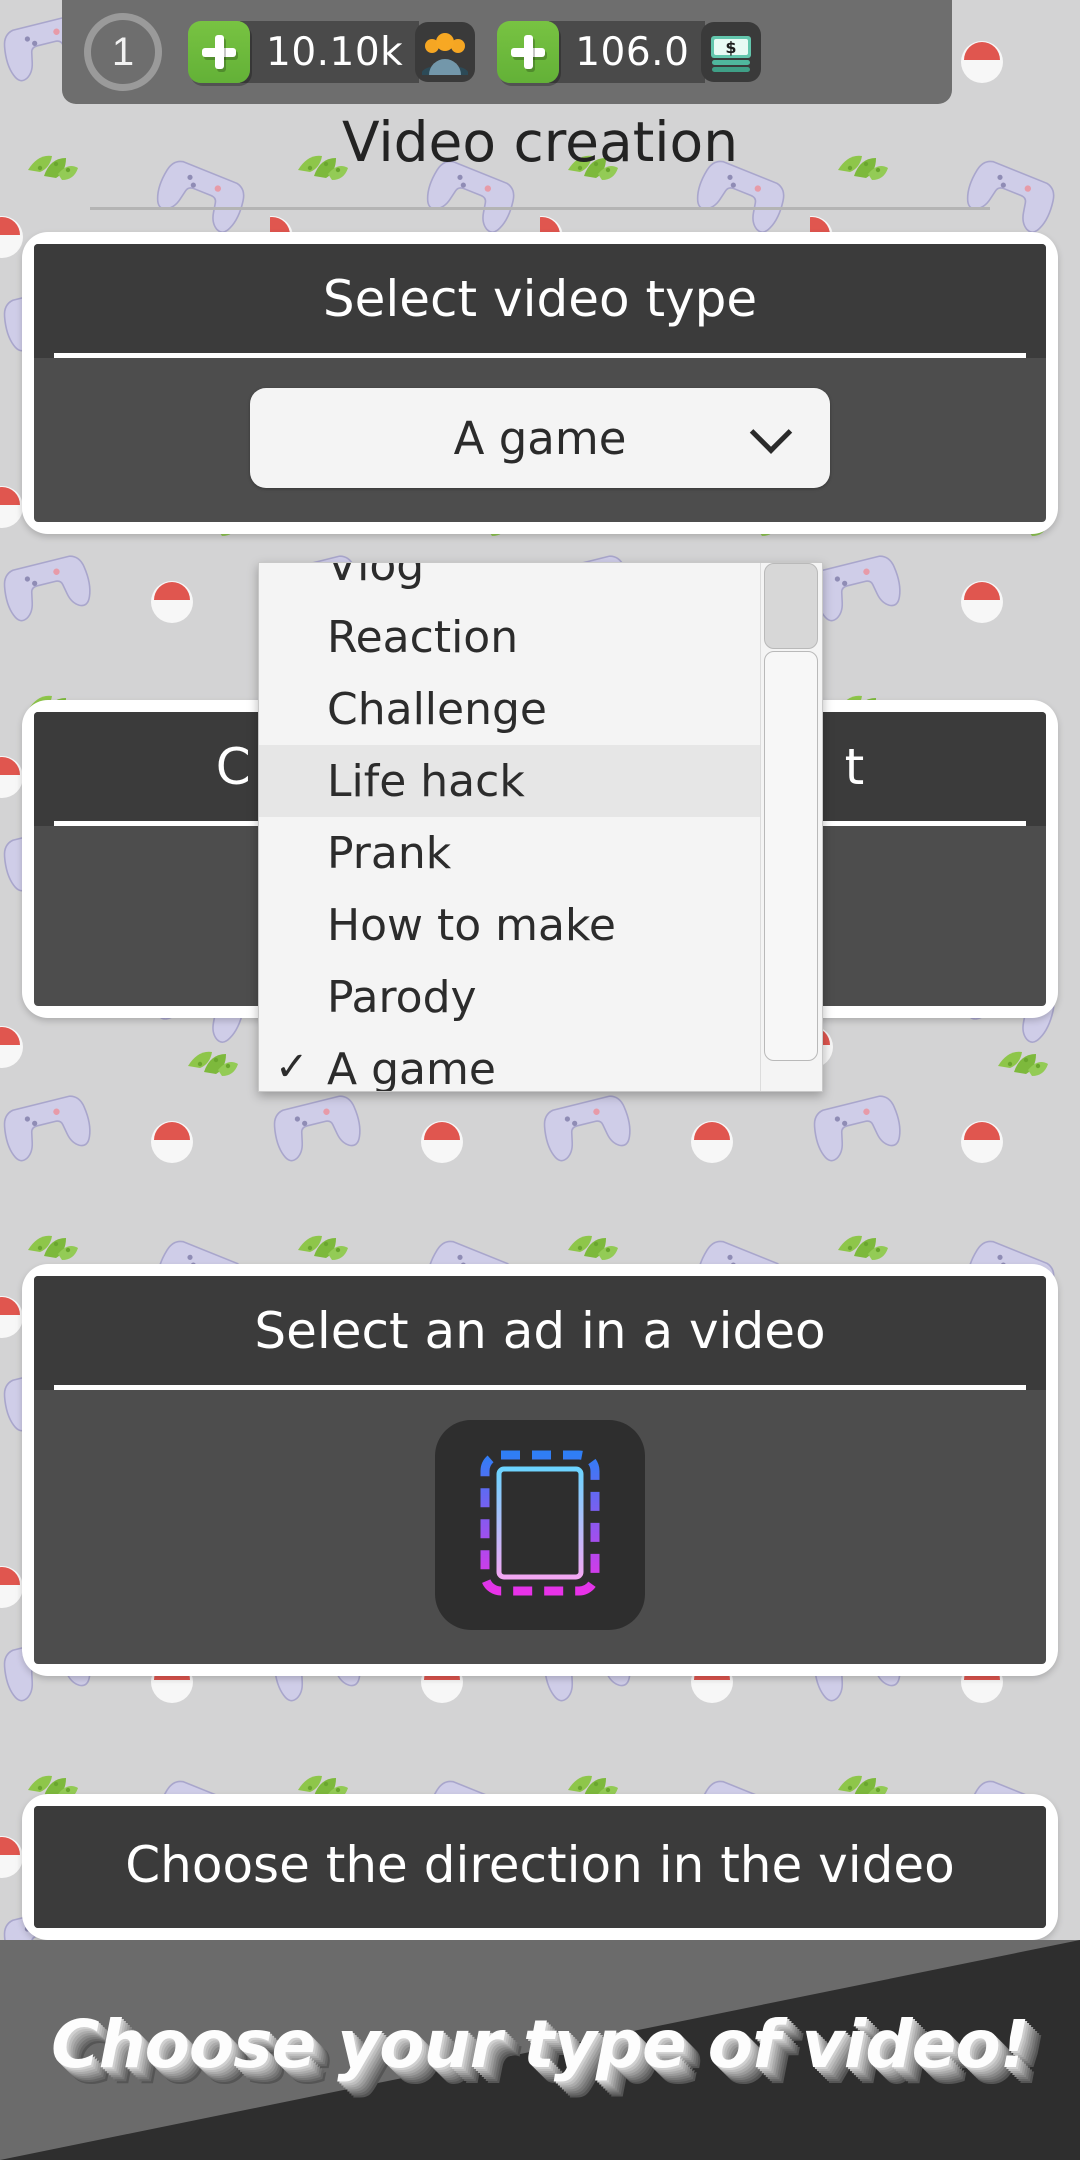  I want to click on card-title: Select an ad in a video, so click(540, 1331).